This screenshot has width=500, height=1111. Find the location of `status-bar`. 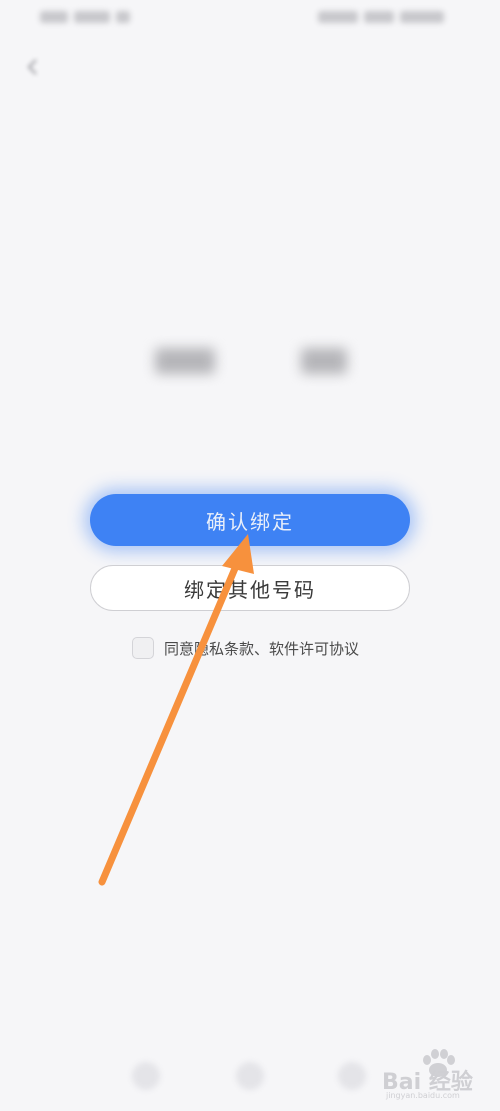

status-bar is located at coordinates (250, 18).